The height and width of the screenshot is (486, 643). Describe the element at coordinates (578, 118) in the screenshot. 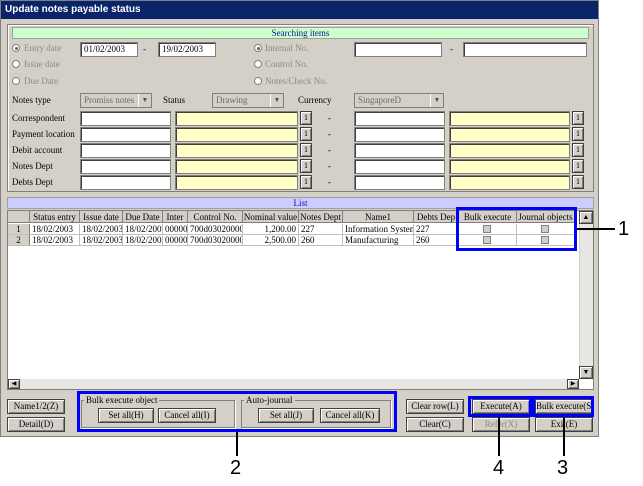

I see `correspondent-to-lookup-button: 1` at that location.